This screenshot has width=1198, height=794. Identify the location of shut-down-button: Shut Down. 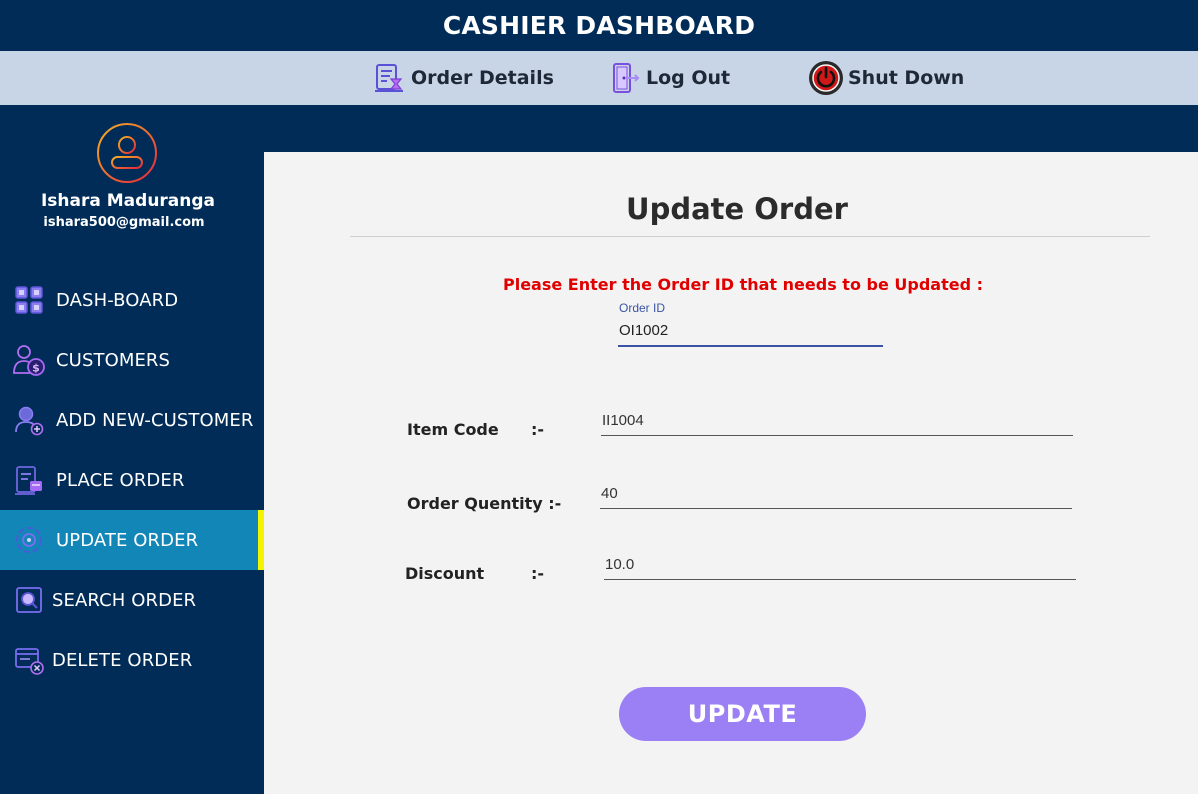
(886, 78).